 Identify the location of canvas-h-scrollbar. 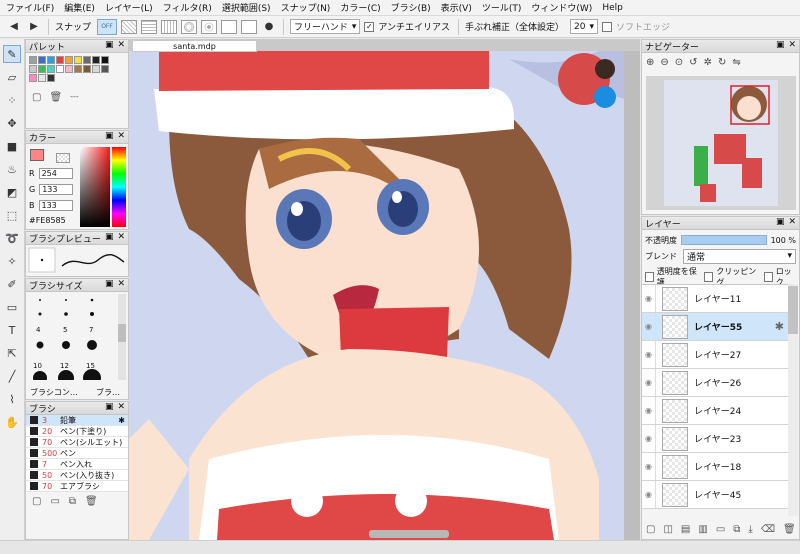
(409, 534).